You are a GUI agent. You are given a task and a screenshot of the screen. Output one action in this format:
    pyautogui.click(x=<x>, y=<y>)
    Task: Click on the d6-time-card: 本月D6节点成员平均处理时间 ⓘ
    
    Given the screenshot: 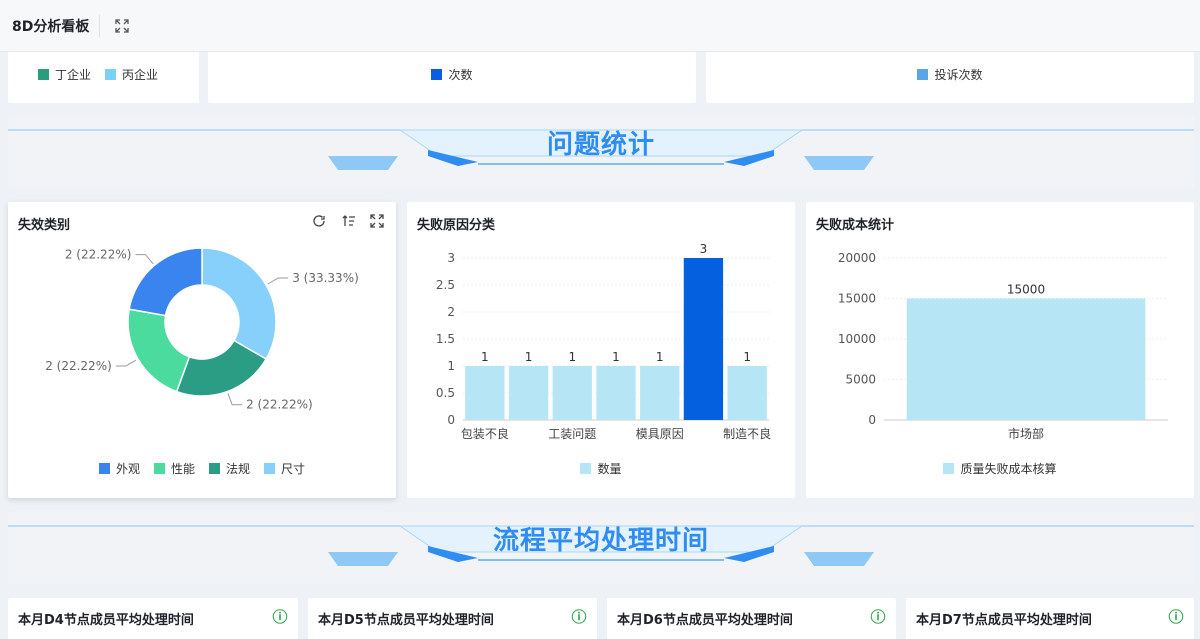 What is the action you would take?
    pyautogui.click(x=751, y=618)
    